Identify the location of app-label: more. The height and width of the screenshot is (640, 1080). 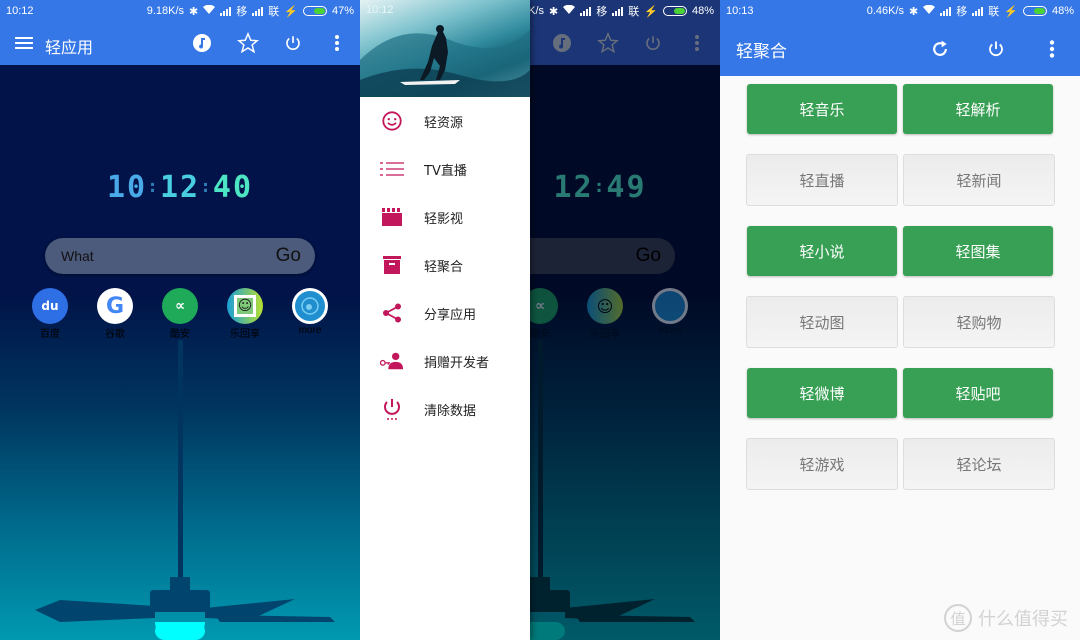
(310, 330).